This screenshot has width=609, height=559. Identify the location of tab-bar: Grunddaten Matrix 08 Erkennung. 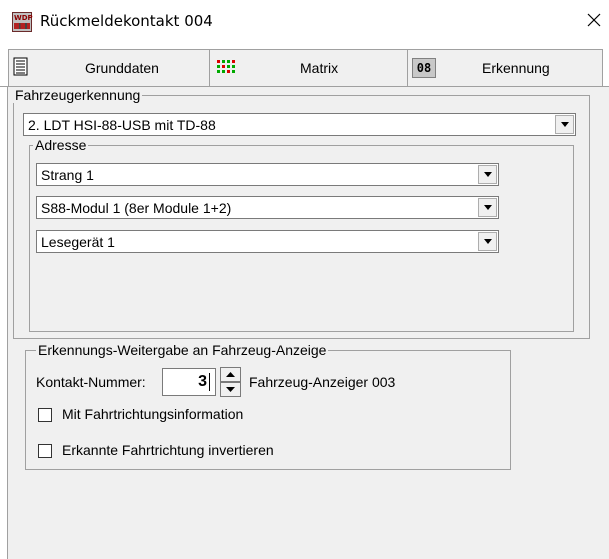
(304, 68).